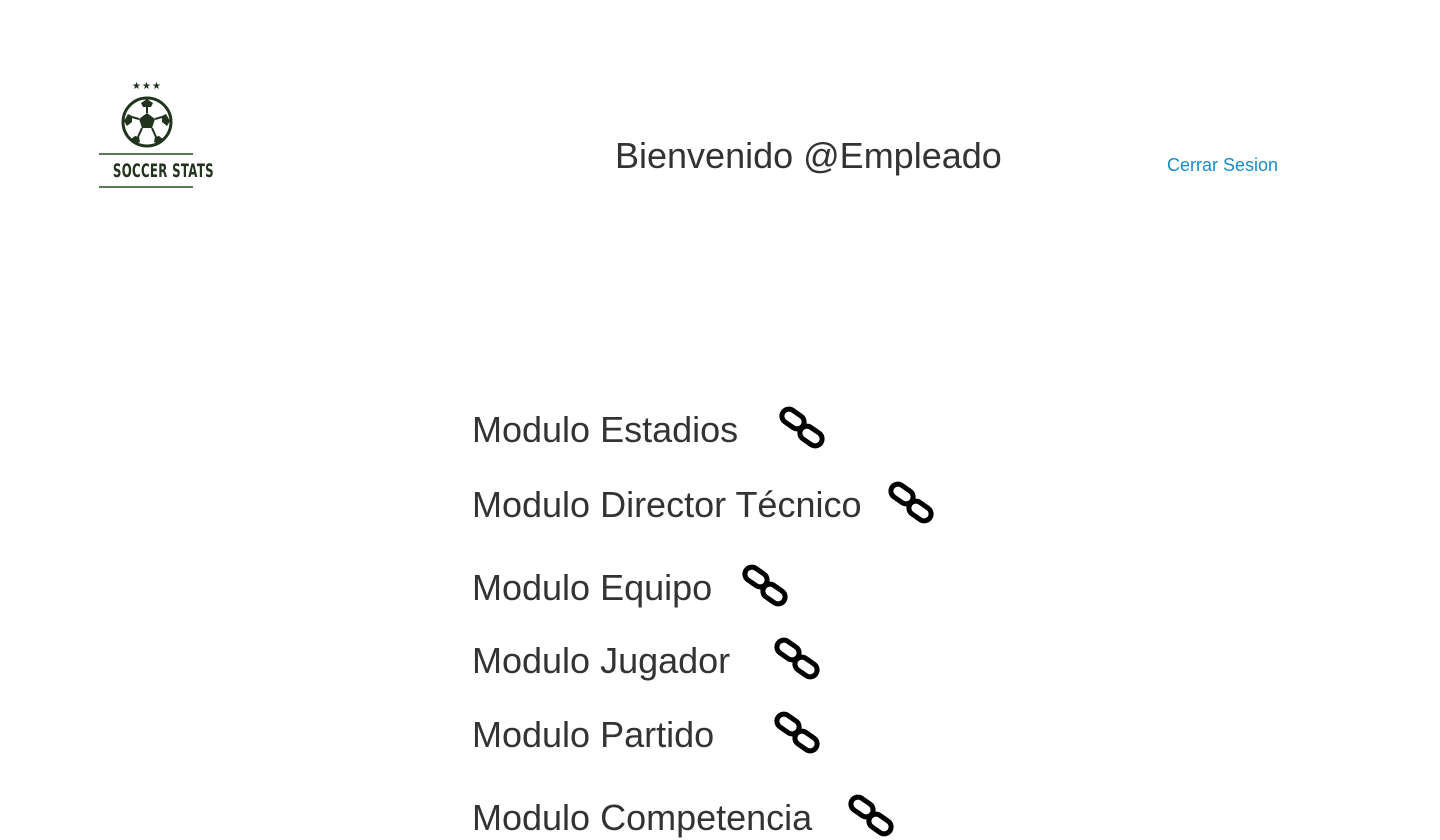 This screenshot has height=840, width=1440. I want to click on logout-link: Cerrar Sesion, so click(1222, 165).